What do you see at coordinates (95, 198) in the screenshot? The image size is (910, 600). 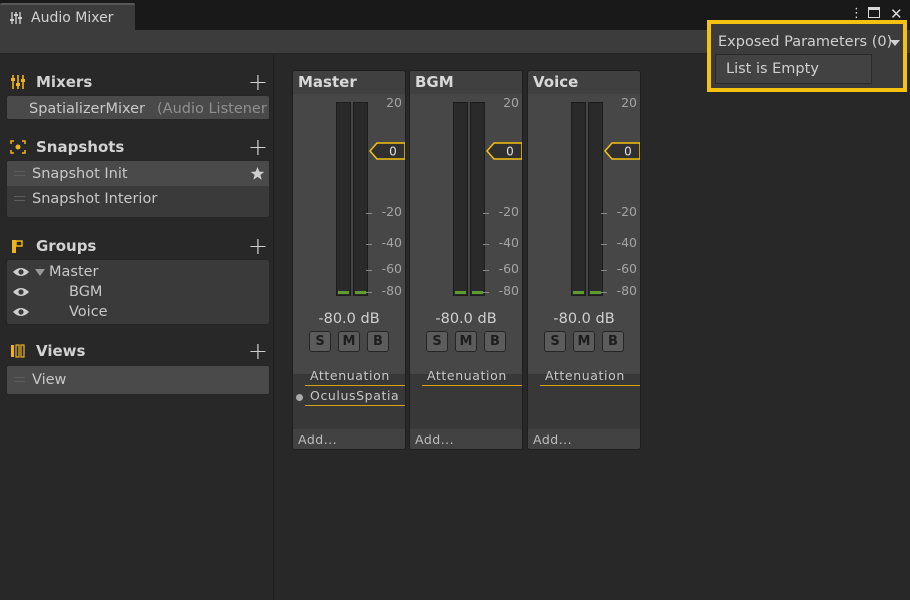 I see `snapshot-label: Snapshot Interior` at bounding box center [95, 198].